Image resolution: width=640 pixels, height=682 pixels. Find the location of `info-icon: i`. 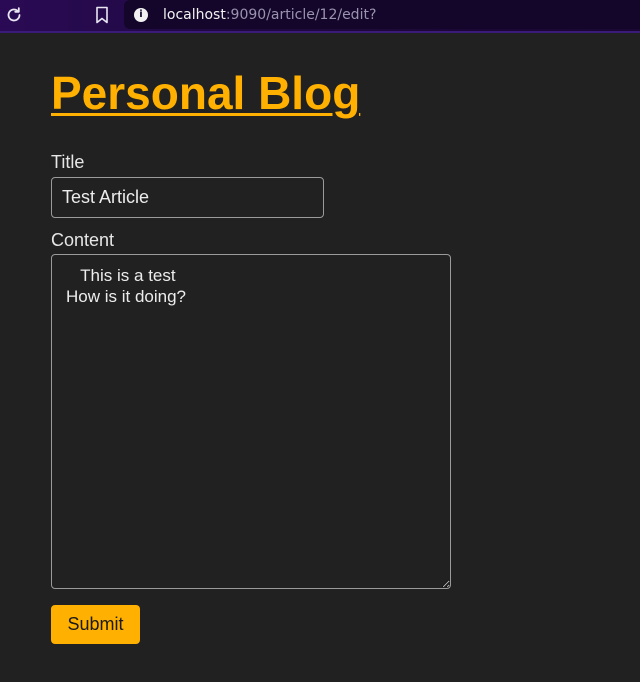

info-icon: i is located at coordinates (141, 14).